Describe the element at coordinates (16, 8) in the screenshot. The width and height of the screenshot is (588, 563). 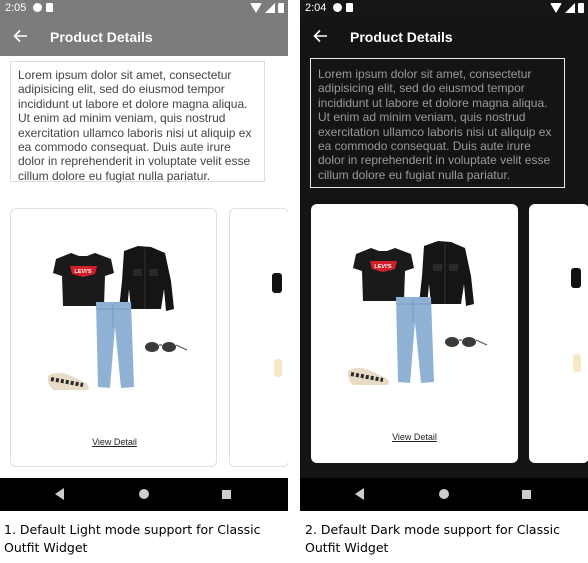
I see `status-time: 2:05` at that location.